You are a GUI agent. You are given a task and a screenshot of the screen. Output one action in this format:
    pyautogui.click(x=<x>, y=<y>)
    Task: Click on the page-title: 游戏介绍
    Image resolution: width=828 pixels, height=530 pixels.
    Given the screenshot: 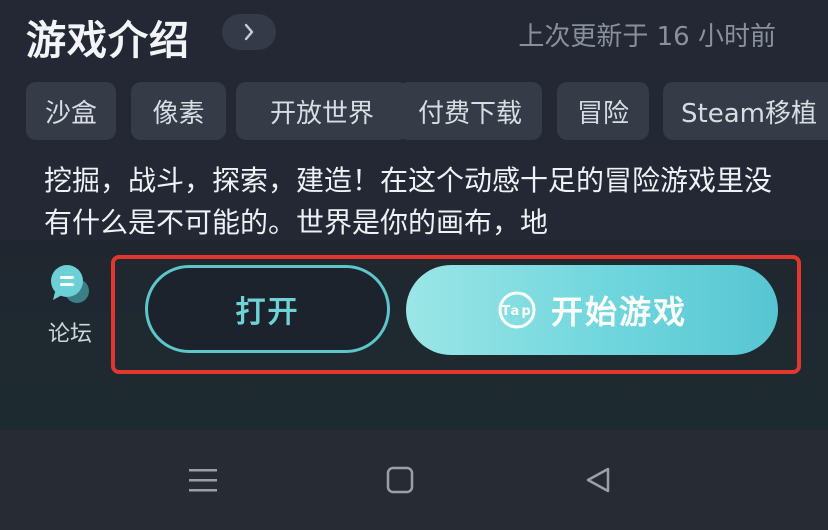 What is the action you would take?
    pyautogui.click(x=108, y=41)
    